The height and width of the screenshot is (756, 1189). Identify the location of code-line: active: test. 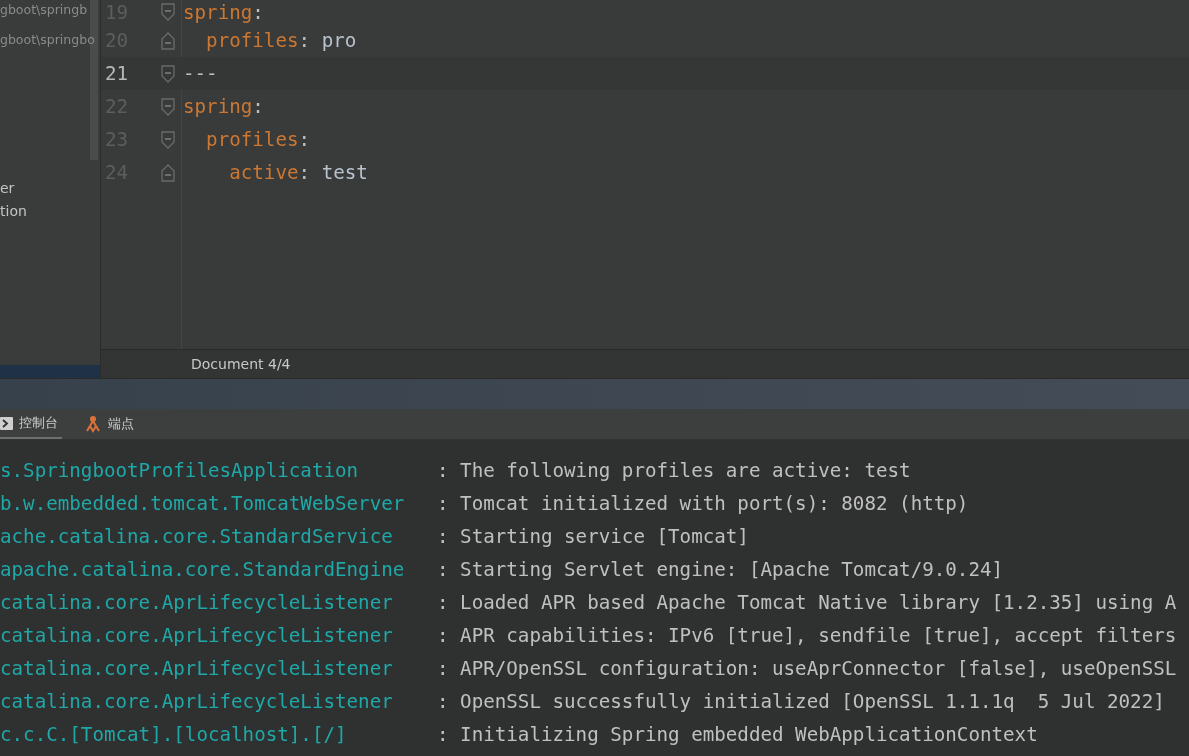
(298, 172).